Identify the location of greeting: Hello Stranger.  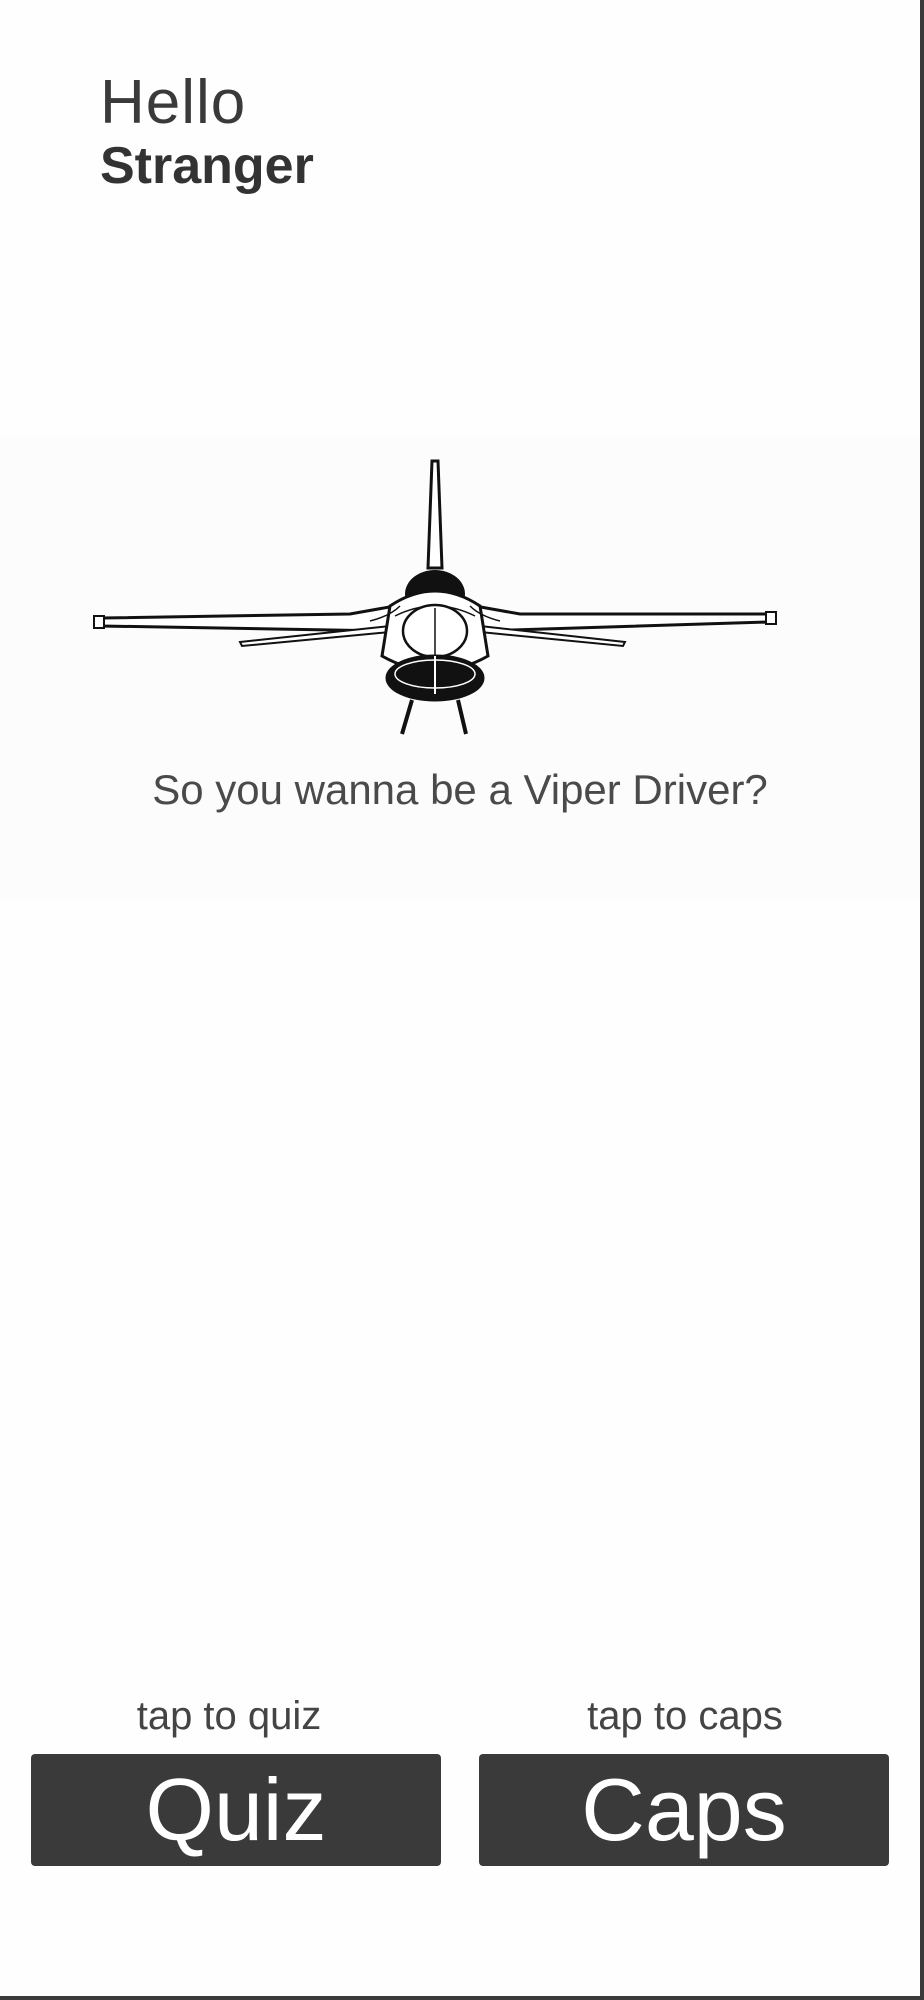
(207, 133).